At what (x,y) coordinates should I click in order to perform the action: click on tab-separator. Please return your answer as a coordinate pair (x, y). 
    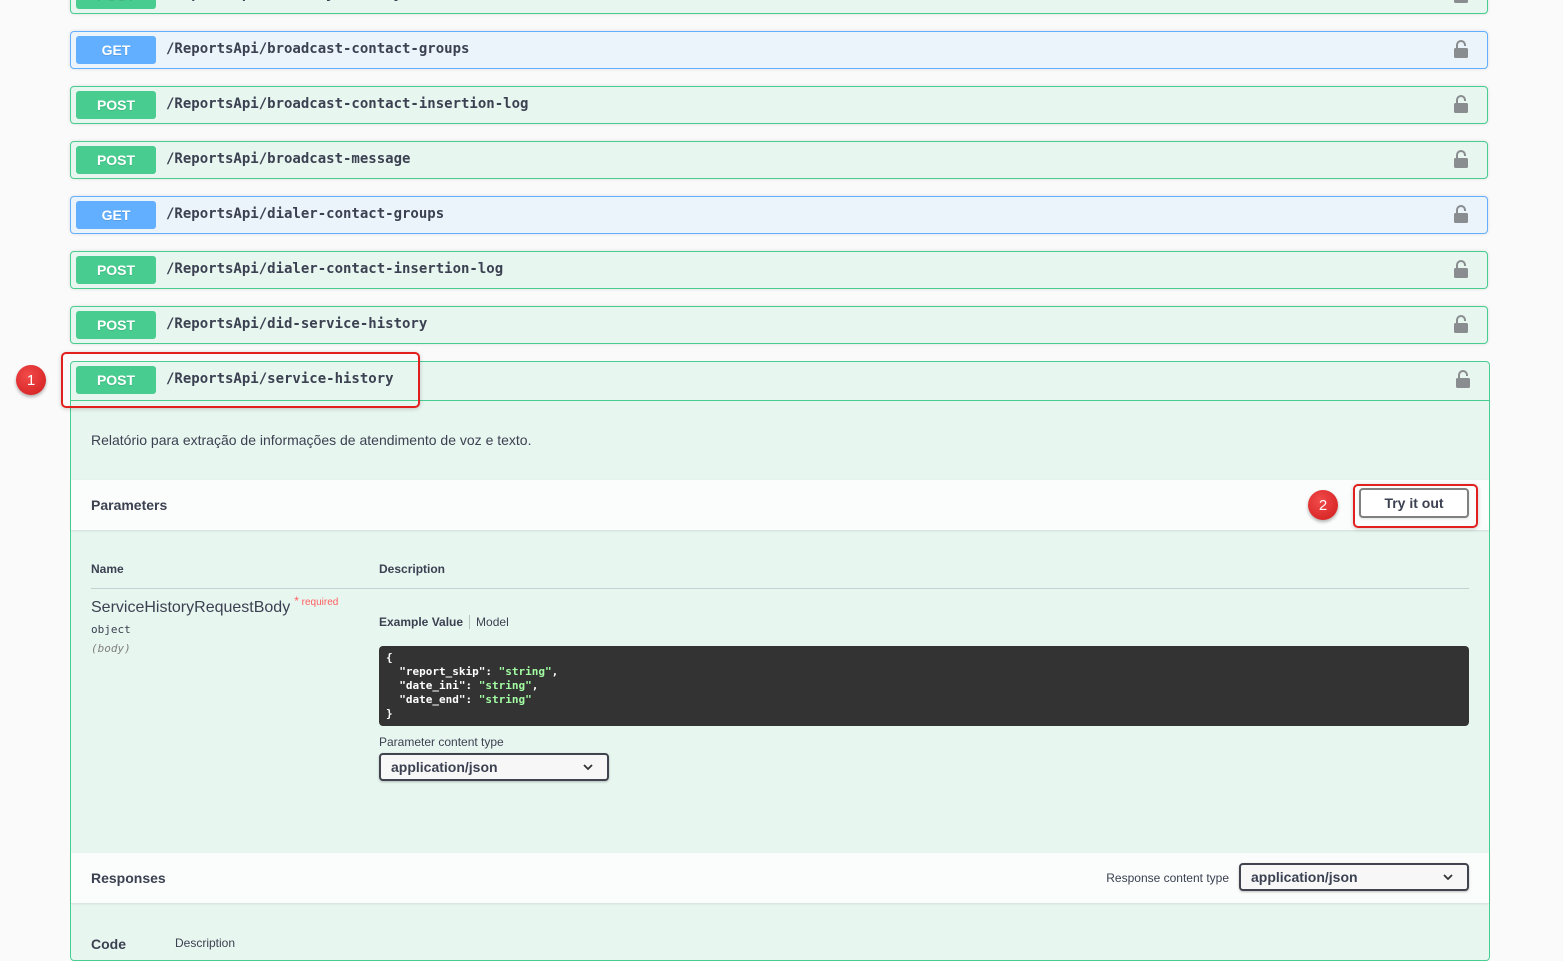
    Looking at the image, I should click on (470, 622).